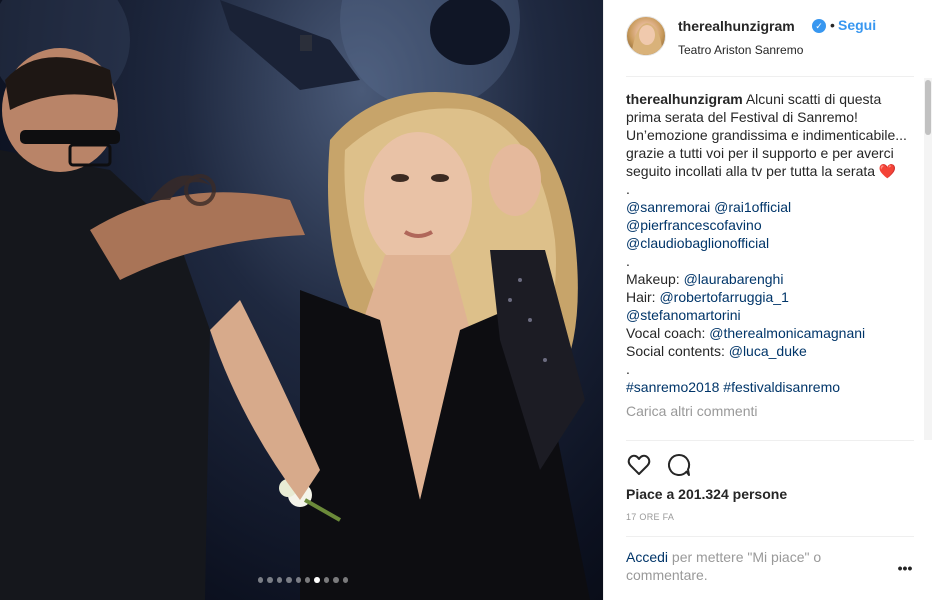 The width and height of the screenshot is (935, 600). What do you see at coordinates (771, 315) in the screenshot?
I see `mention-link: @stefanomartorini` at bounding box center [771, 315].